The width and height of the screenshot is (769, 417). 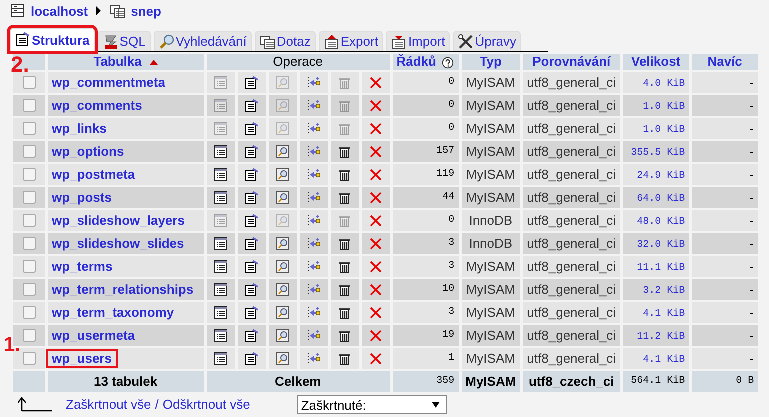 I want to click on column-header: Porovnávání, so click(x=571, y=62).